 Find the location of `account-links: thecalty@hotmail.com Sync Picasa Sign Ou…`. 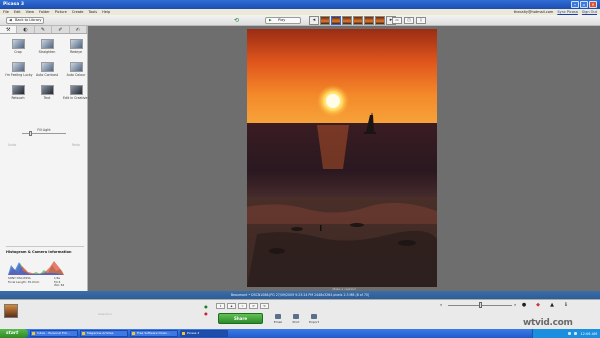

account-links: thecalty@hotmail.com Sync Picasa Sign Ou… is located at coordinates (555, 12).